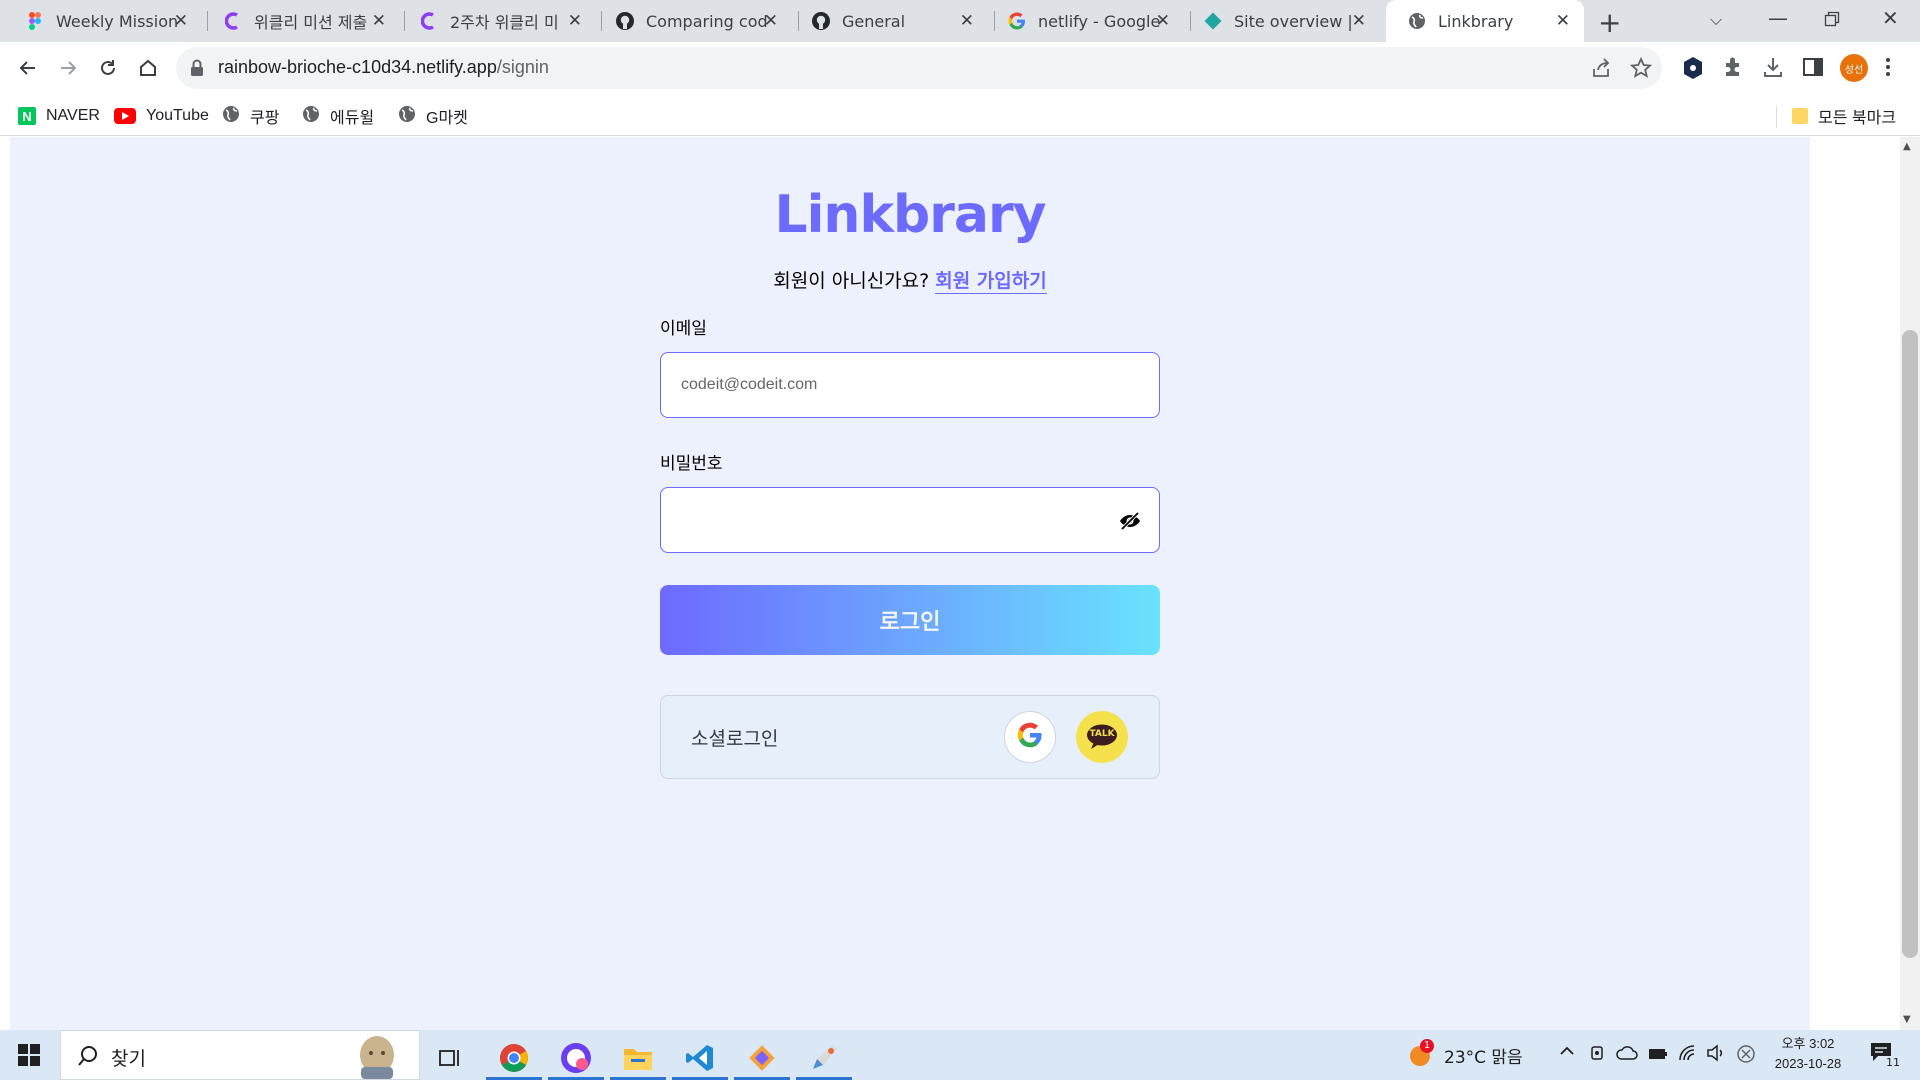  I want to click on password-input, so click(910, 520).